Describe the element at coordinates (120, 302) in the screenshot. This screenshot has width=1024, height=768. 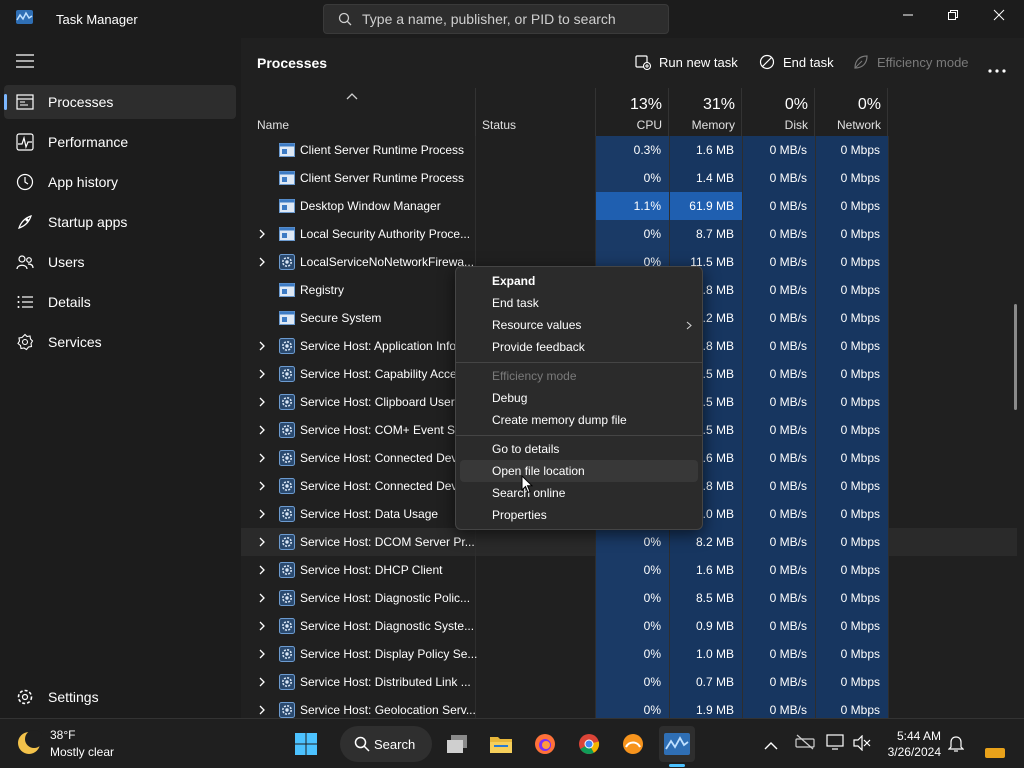
I see `nav-item-details: Details` at that location.